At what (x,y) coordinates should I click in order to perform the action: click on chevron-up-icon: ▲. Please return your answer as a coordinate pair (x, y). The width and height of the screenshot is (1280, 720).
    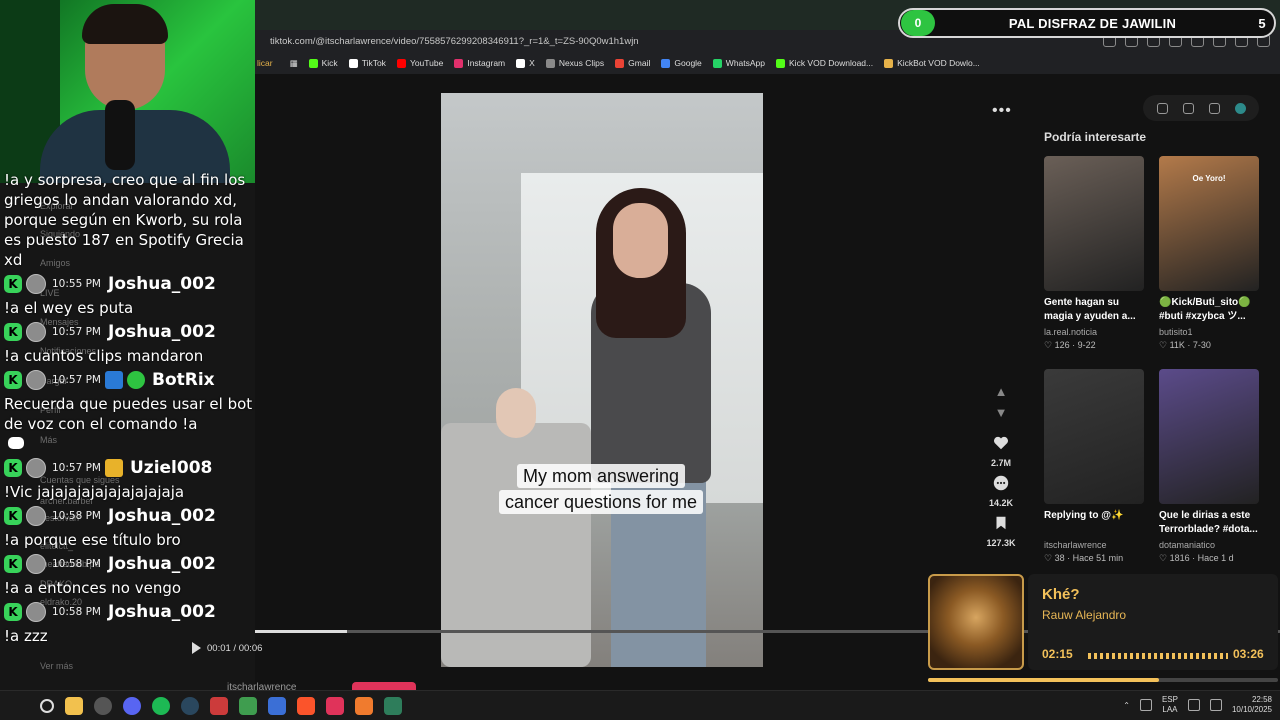
    Looking at the image, I should click on (1001, 391).